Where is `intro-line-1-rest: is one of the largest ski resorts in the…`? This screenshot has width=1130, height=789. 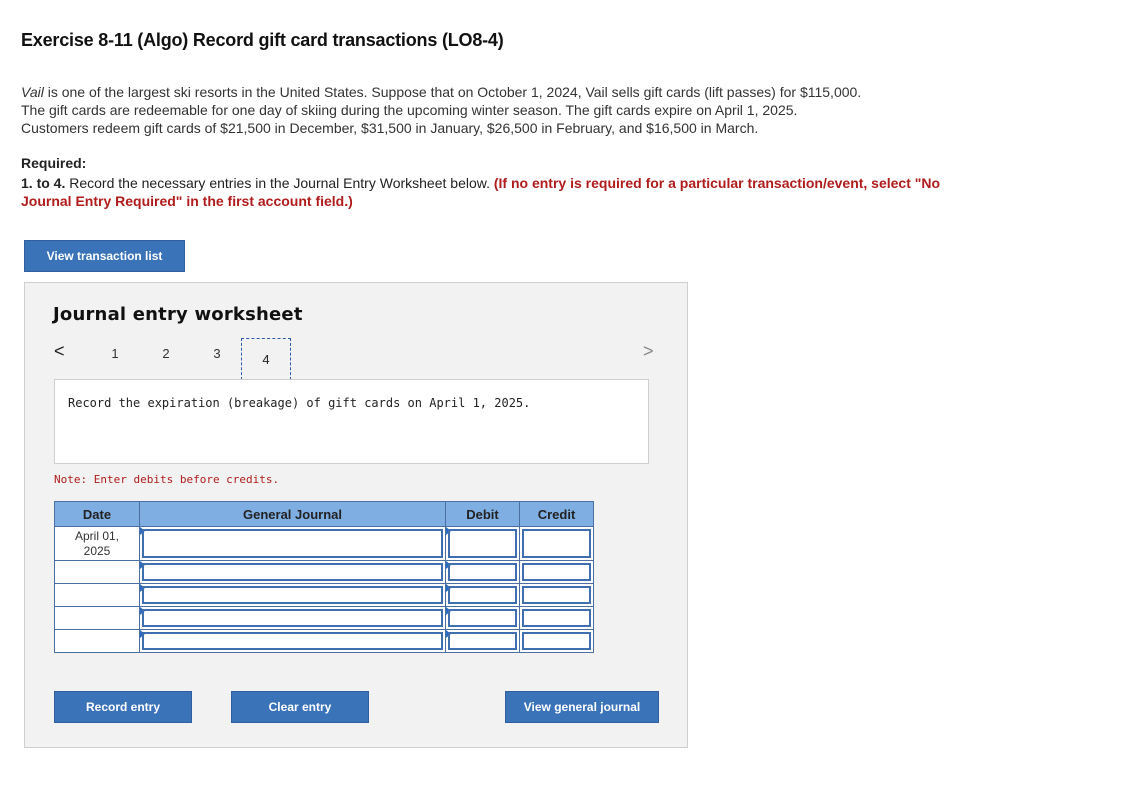 intro-line-1-rest: is one of the largest ski resorts in the… is located at coordinates (452, 92).